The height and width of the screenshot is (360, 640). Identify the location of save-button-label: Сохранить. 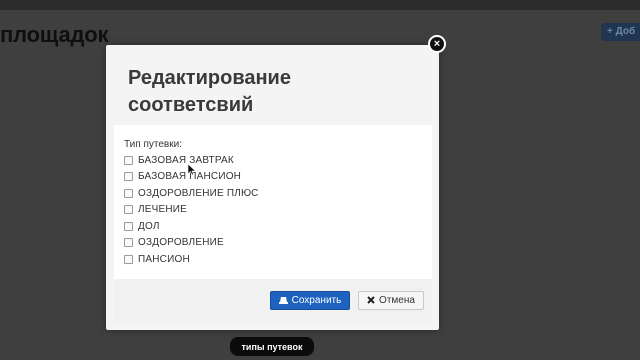
(316, 300).